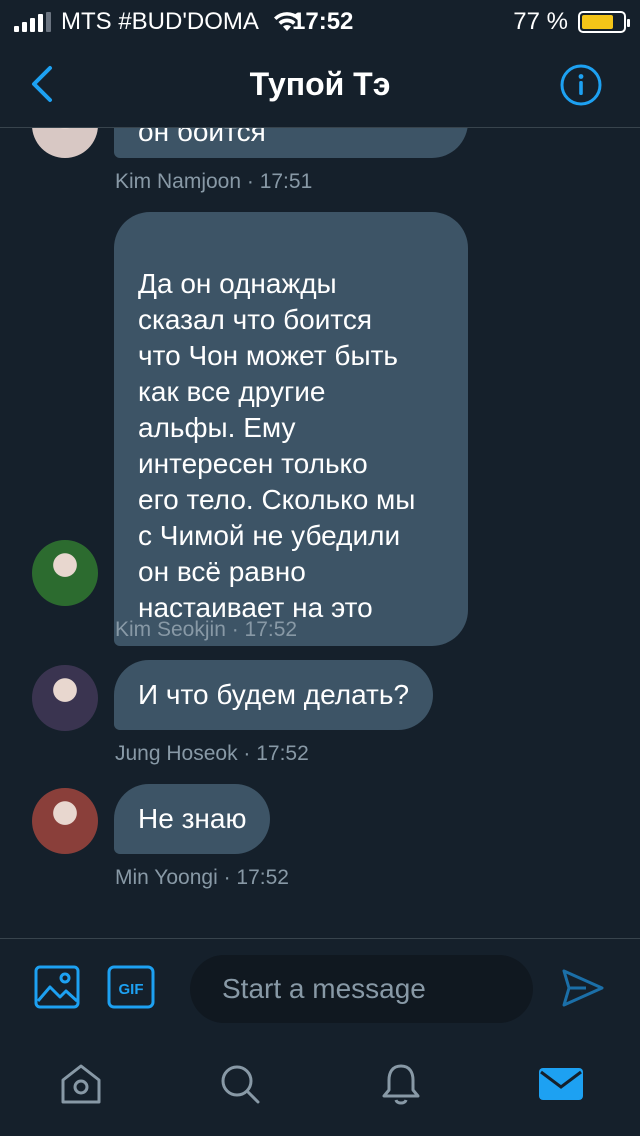 This screenshot has width=640, height=1136. Describe the element at coordinates (561, 1084) in the screenshot. I see `mail-icon` at that location.